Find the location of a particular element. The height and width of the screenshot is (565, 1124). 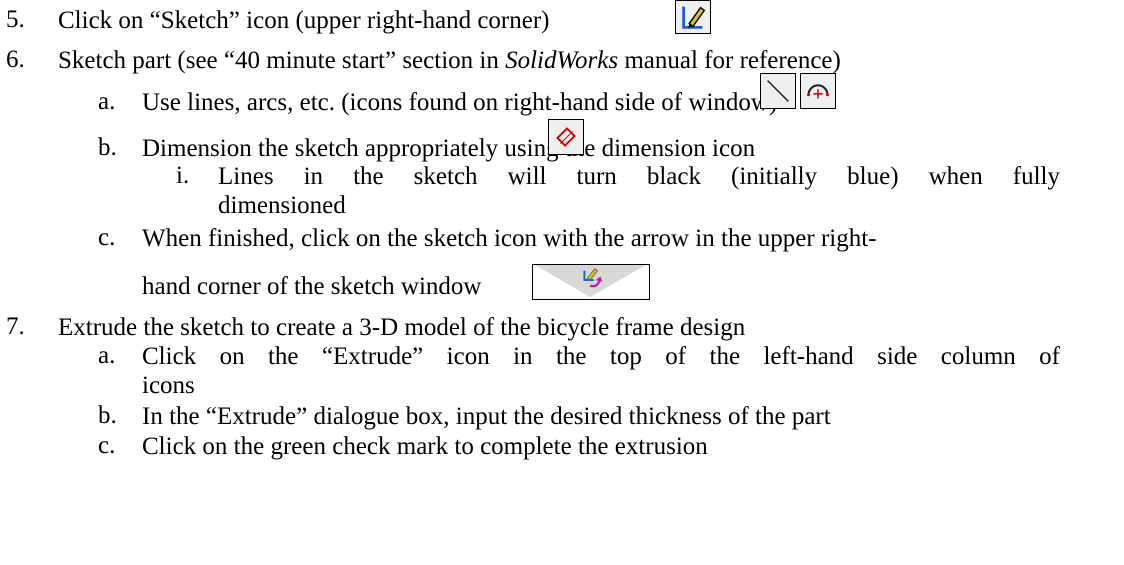

item-marker: 6. is located at coordinates (15, 59).